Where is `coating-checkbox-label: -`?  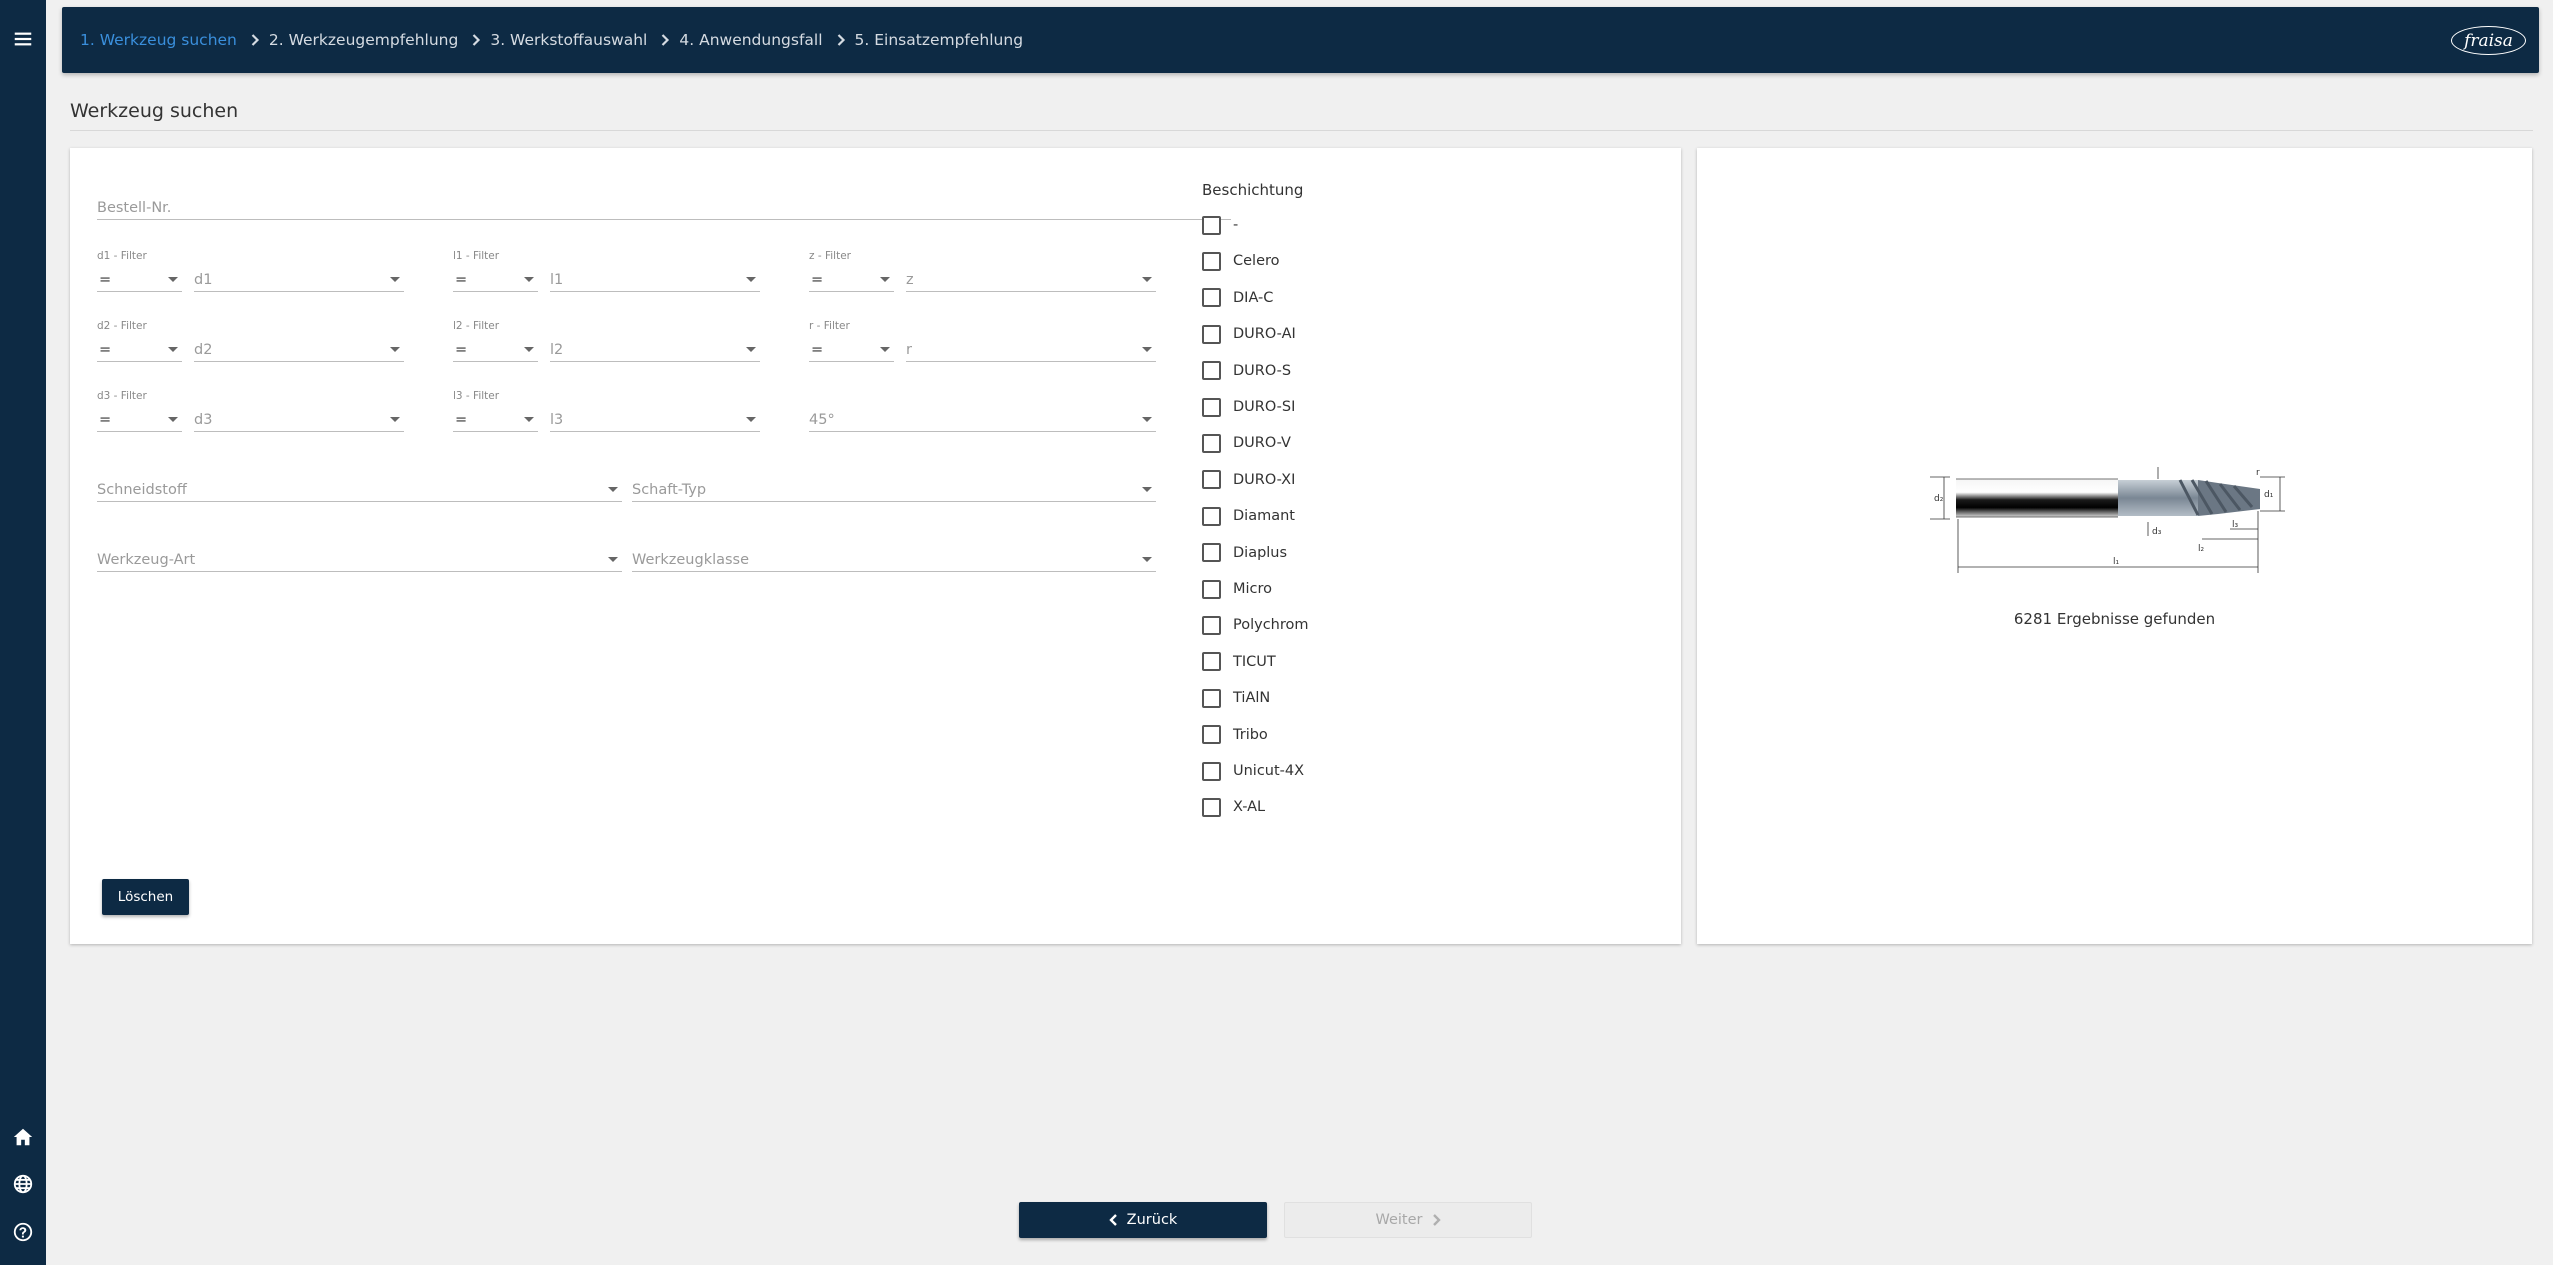
coating-checkbox-label: - is located at coordinates (1236, 225).